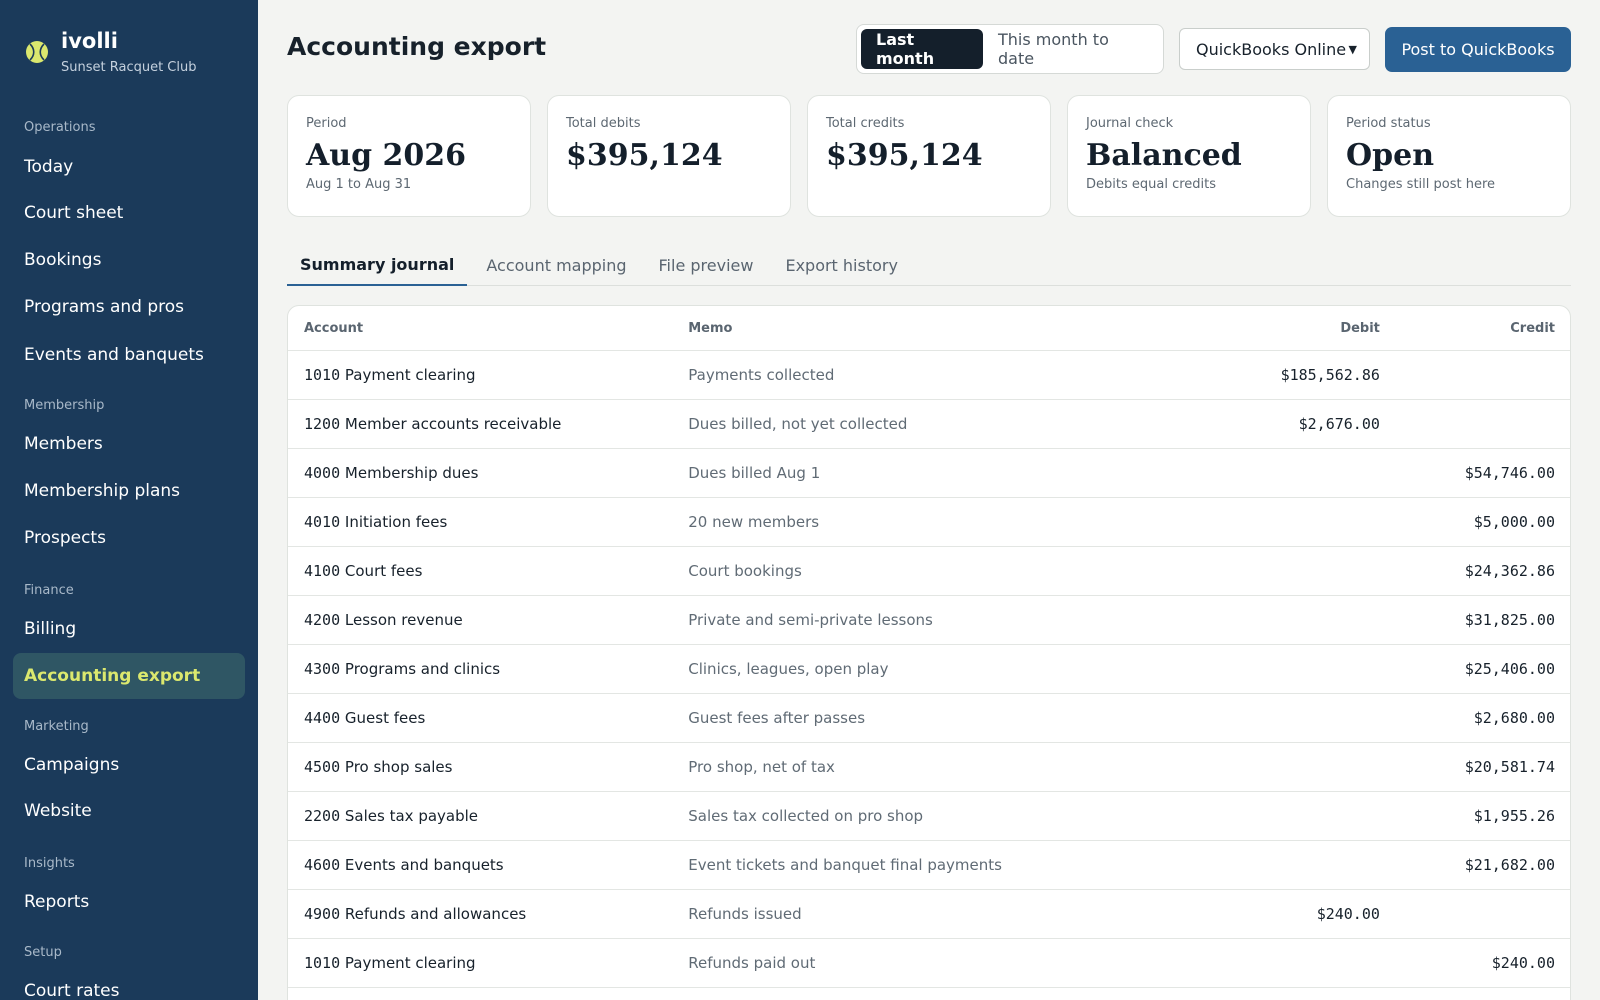 This screenshot has height=1000, width=1600. What do you see at coordinates (326, 123) in the screenshot?
I see `card-label: Period` at bounding box center [326, 123].